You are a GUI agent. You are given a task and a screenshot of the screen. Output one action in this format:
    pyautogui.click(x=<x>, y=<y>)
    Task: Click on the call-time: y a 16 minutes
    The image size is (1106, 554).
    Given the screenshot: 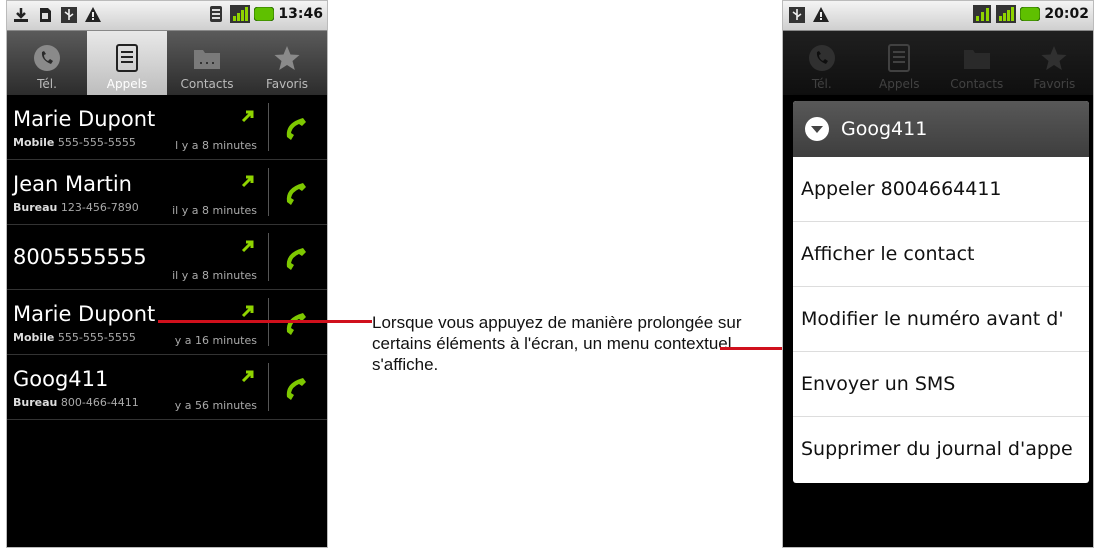 What is the action you would take?
    pyautogui.click(x=215, y=340)
    